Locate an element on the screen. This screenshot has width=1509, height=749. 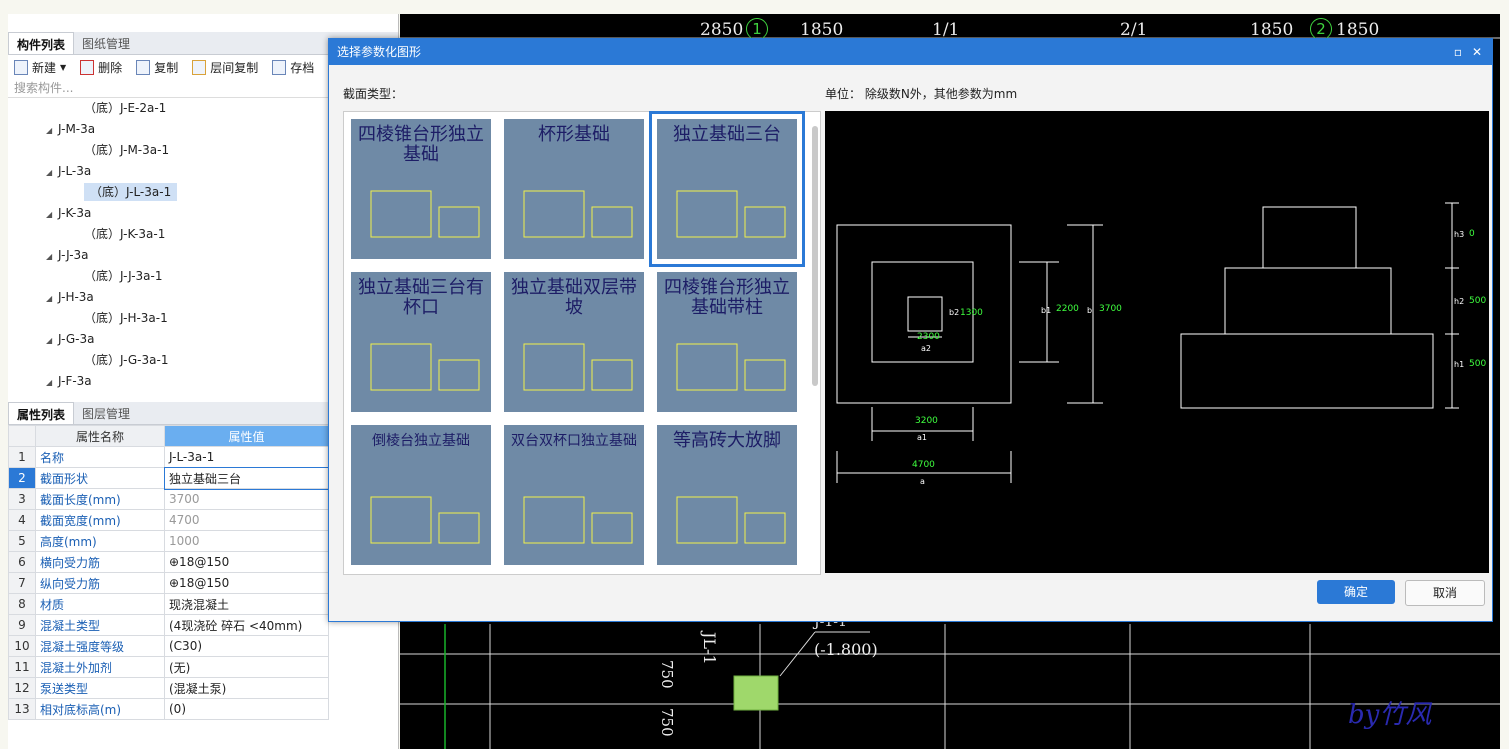
property-value: 4700 is located at coordinates (246, 520).